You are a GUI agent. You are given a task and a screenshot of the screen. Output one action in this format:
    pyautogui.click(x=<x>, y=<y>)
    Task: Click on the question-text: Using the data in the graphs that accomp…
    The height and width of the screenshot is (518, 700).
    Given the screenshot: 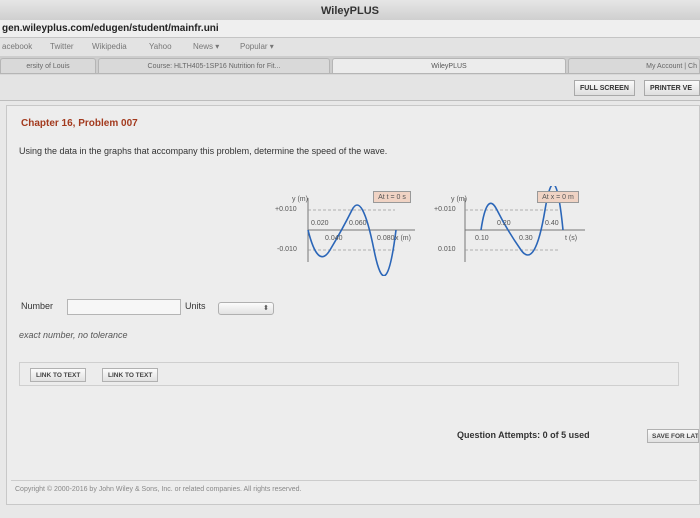 What is the action you would take?
    pyautogui.click(x=203, y=151)
    